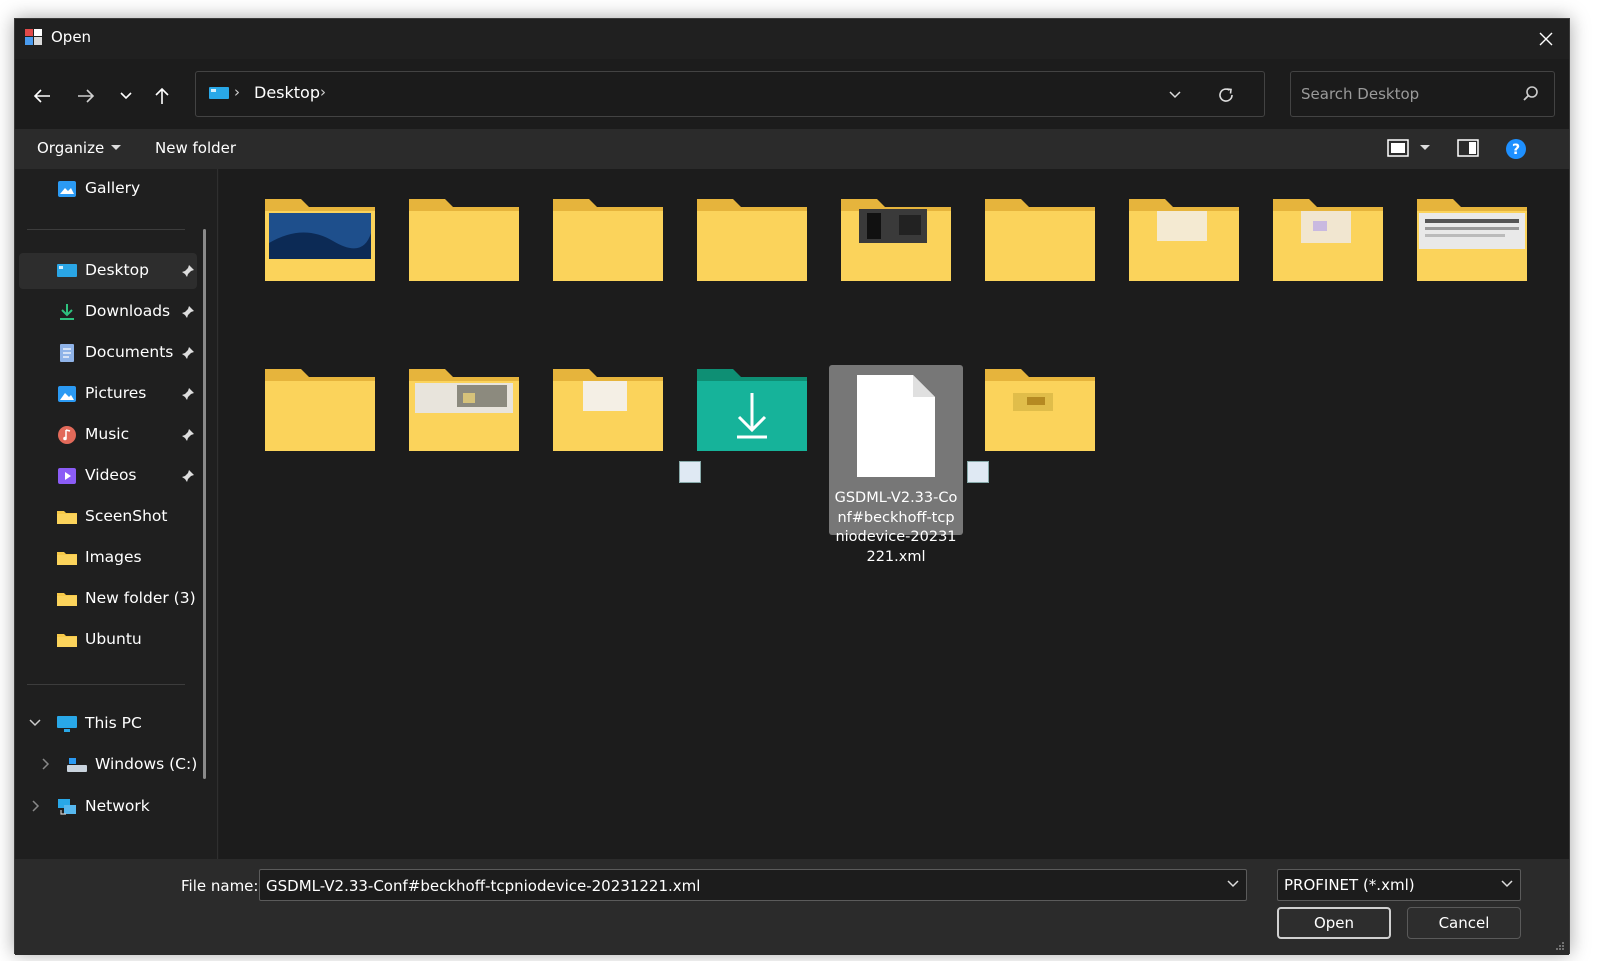  I want to click on back-button, so click(42, 96).